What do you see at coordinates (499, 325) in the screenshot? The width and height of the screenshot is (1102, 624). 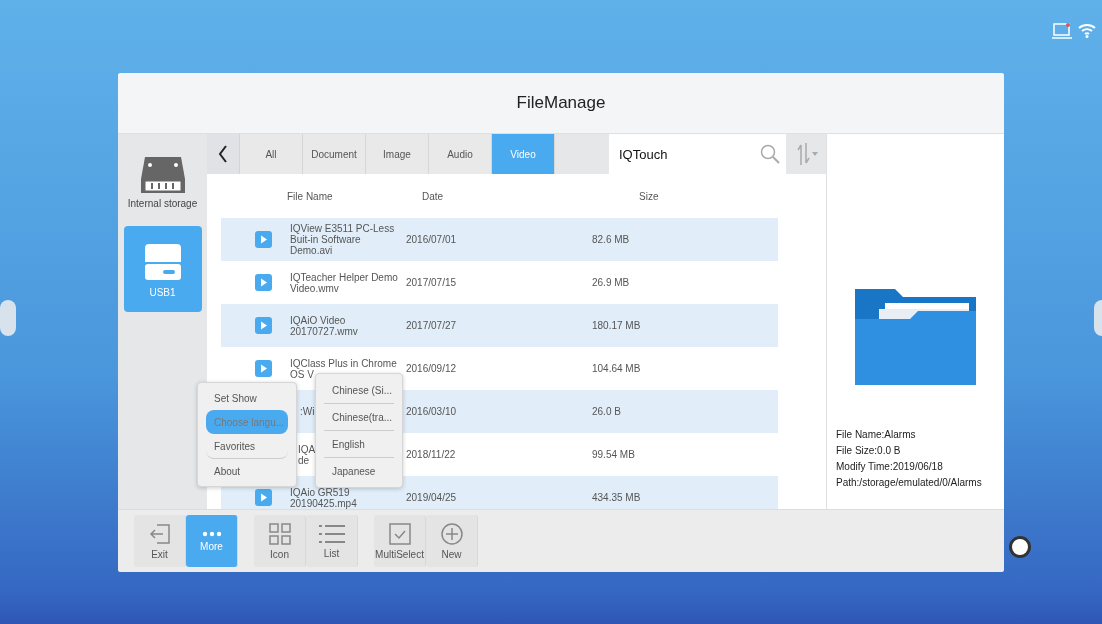 I see `file-row: IQAiO Video 20170727.wmv 2017/07/27 180.17 MB` at bounding box center [499, 325].